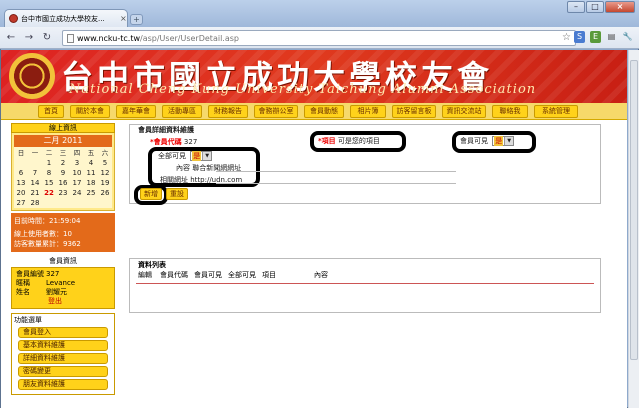  What do you see at coordinates (576, 7) in the screenshot?
I see `minimize-button: –` at bounding box center [576, 7].